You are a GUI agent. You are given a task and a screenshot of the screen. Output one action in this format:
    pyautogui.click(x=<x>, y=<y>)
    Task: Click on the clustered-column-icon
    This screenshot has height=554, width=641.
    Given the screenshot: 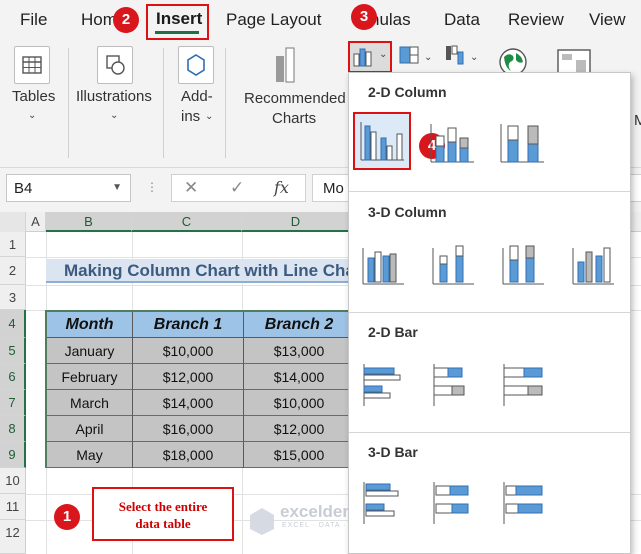 What is the action you would take?
    pyautogui.click(x=382, y=140)
    